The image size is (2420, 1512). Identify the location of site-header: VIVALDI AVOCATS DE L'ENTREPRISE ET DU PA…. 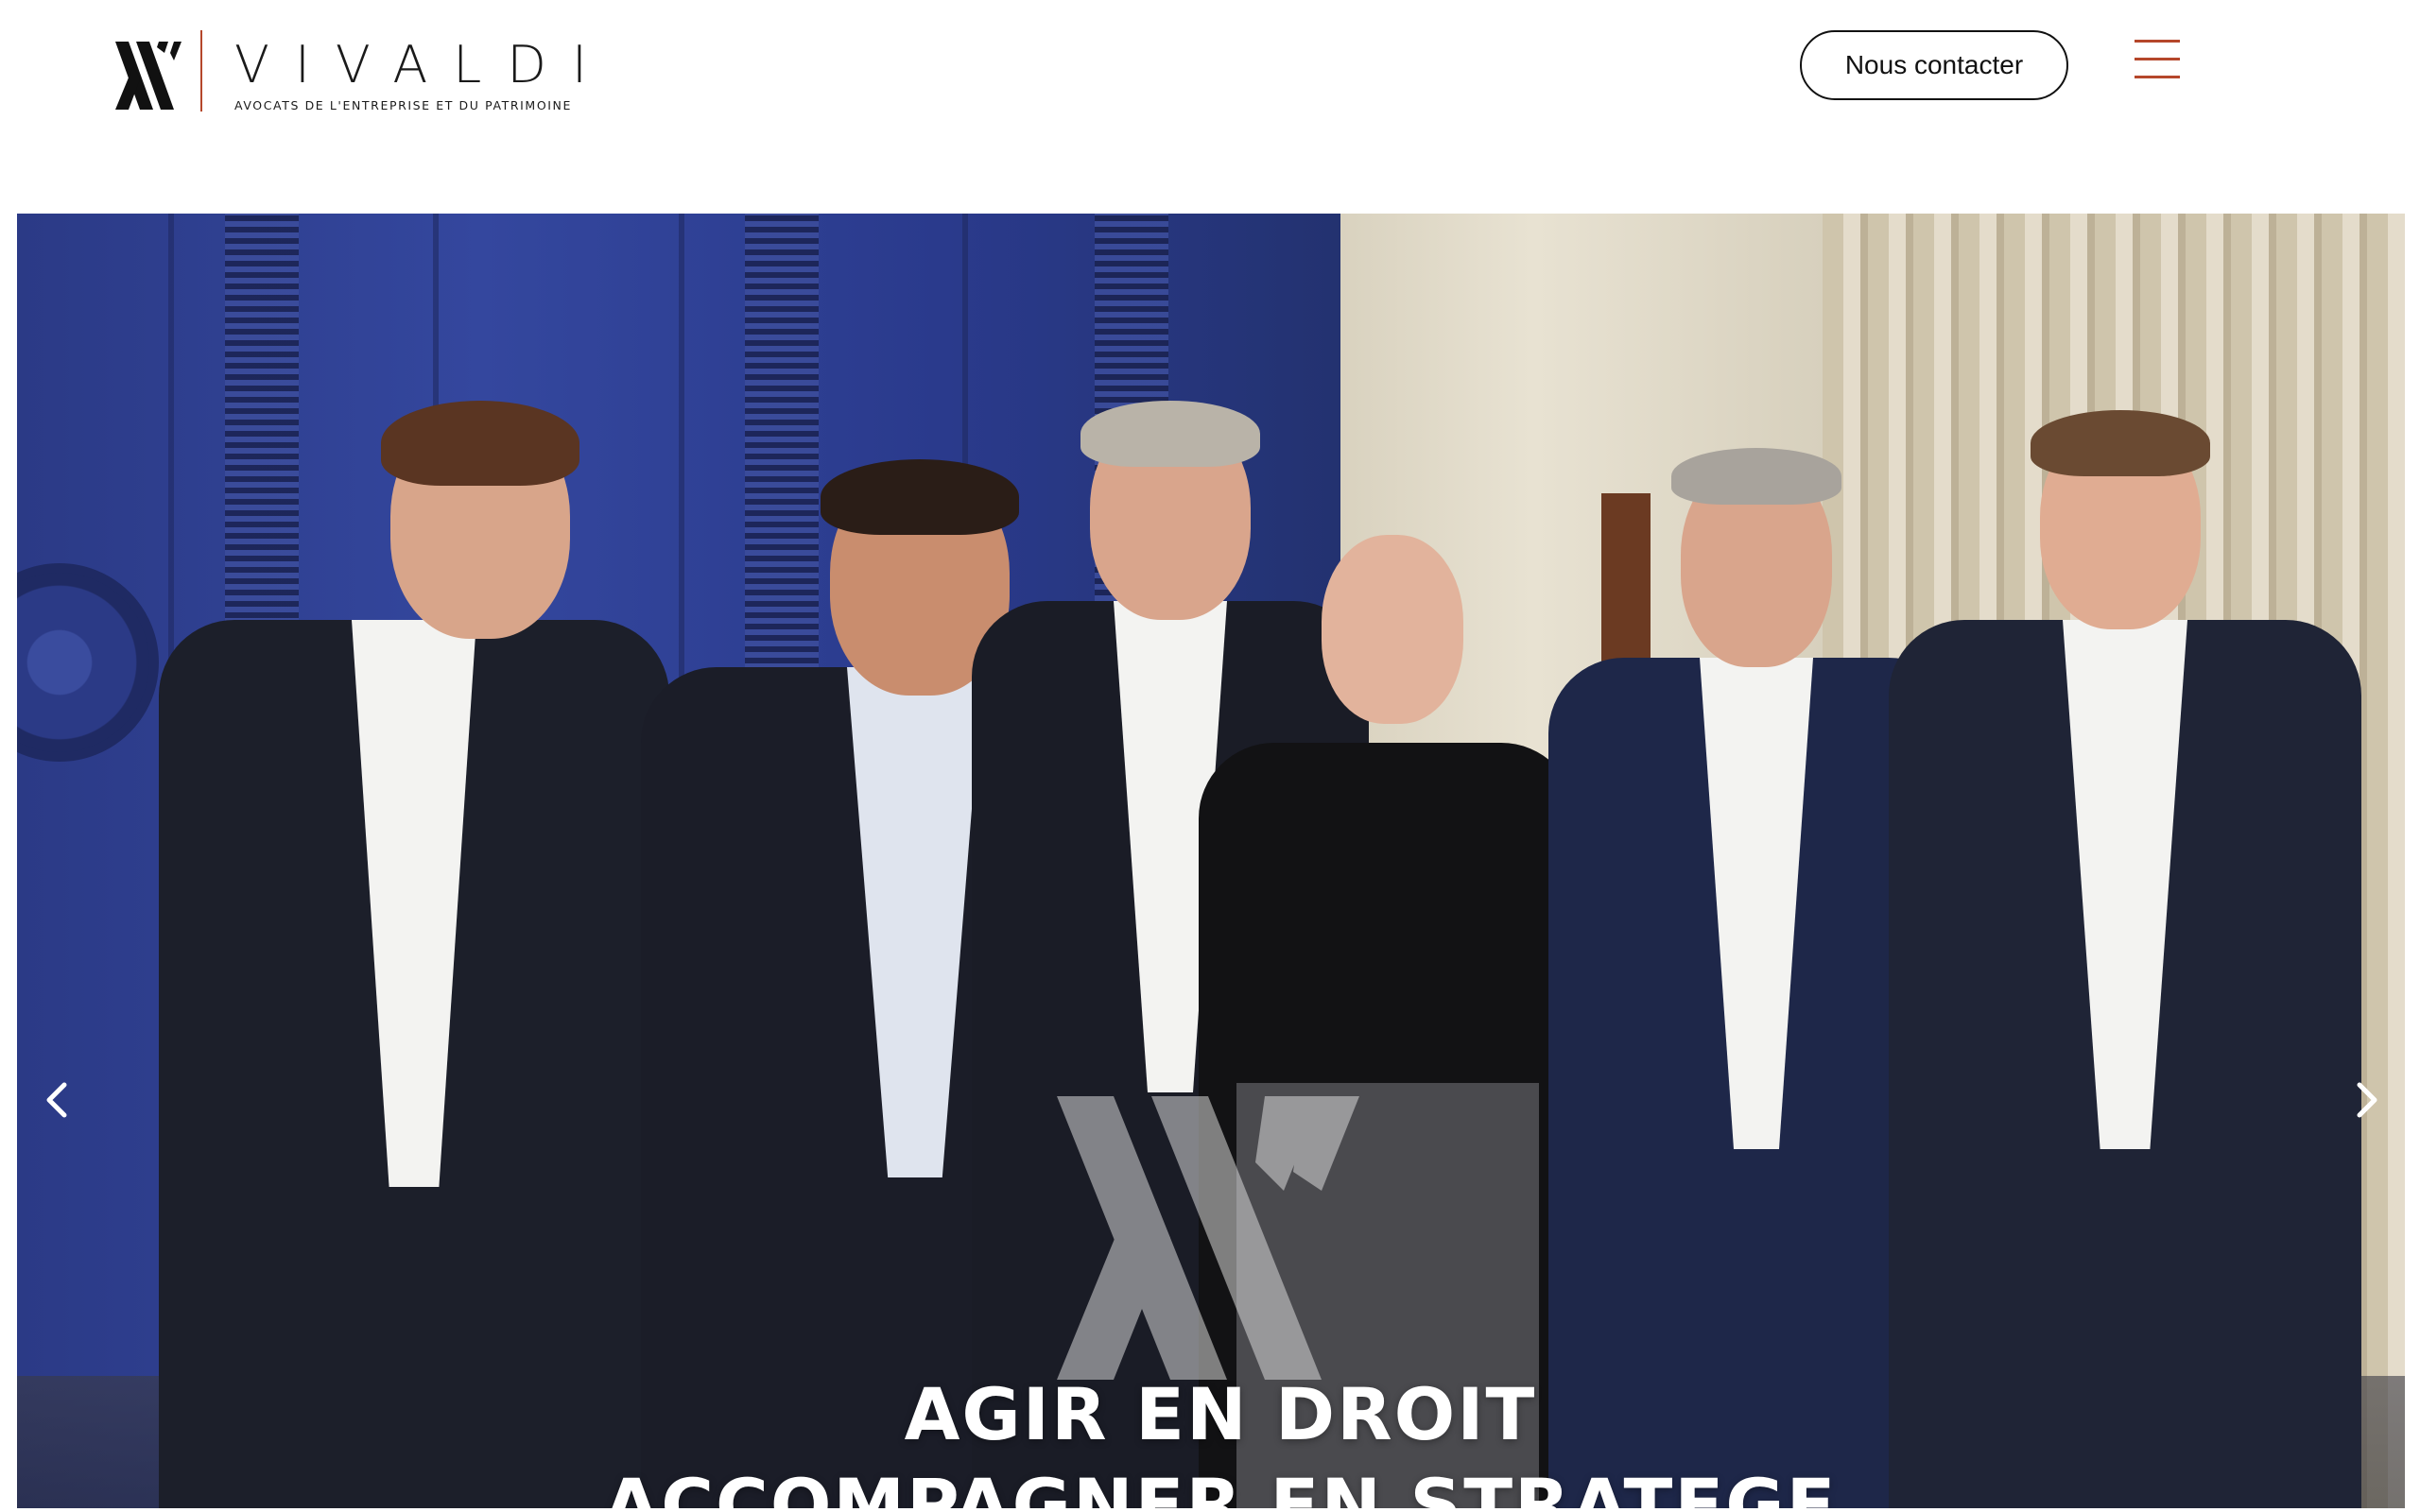
(1210, 107).